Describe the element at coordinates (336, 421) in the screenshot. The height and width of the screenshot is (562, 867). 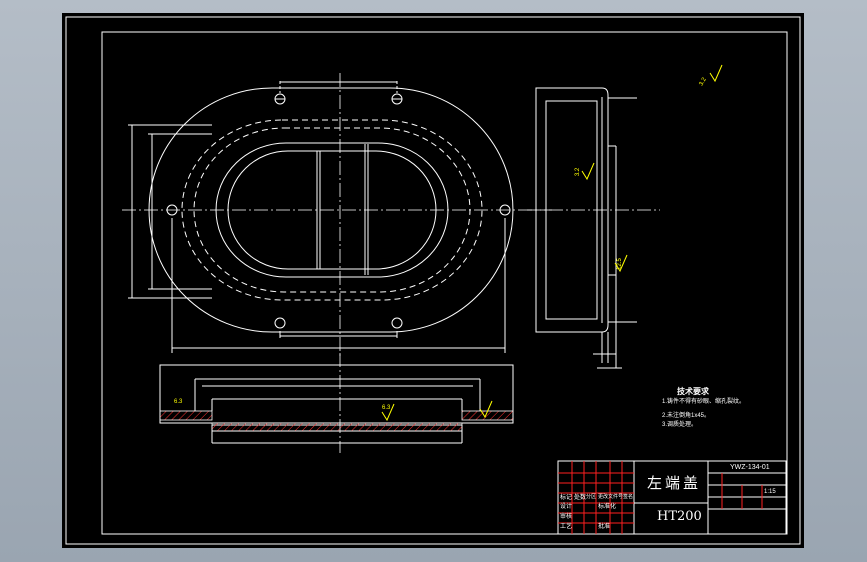
I see `section-hatching` at that location.